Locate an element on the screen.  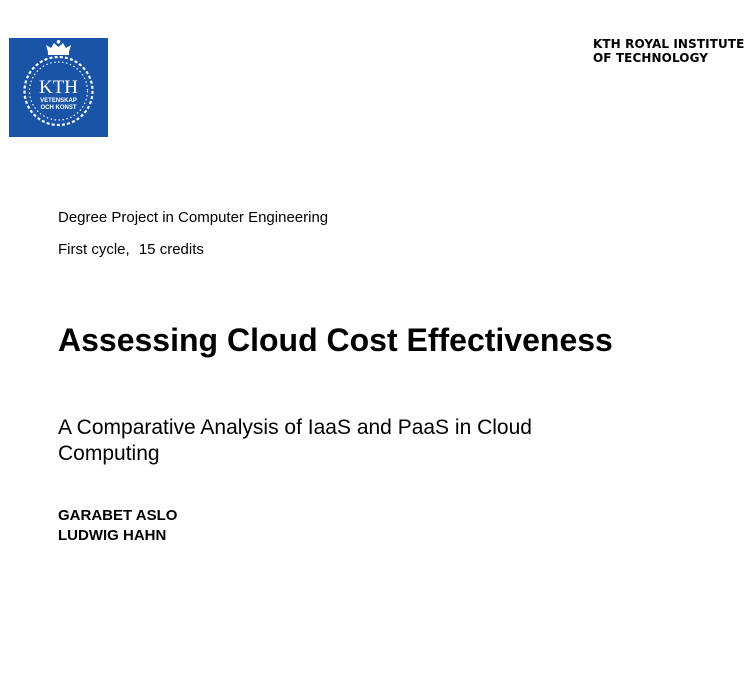
kth-logo: KTH VETENSKAP OCH KONST is located at coordinates (58, 87).